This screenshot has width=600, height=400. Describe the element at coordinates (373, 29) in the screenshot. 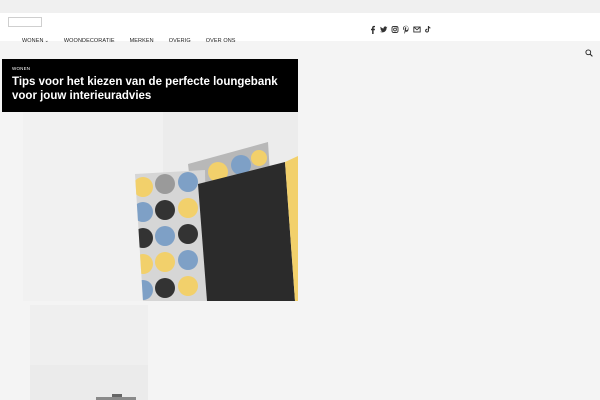

I see `facebook-icon` at that location.